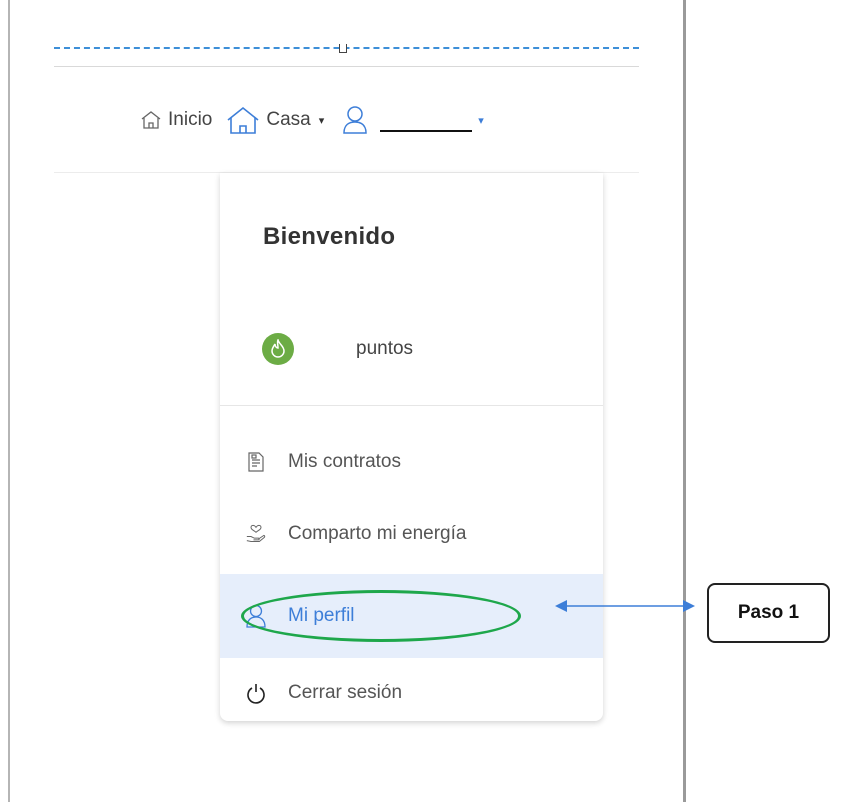  Describe the element at coordinates (256, 462) in the screenshot. I see `contract-icon` at that location.